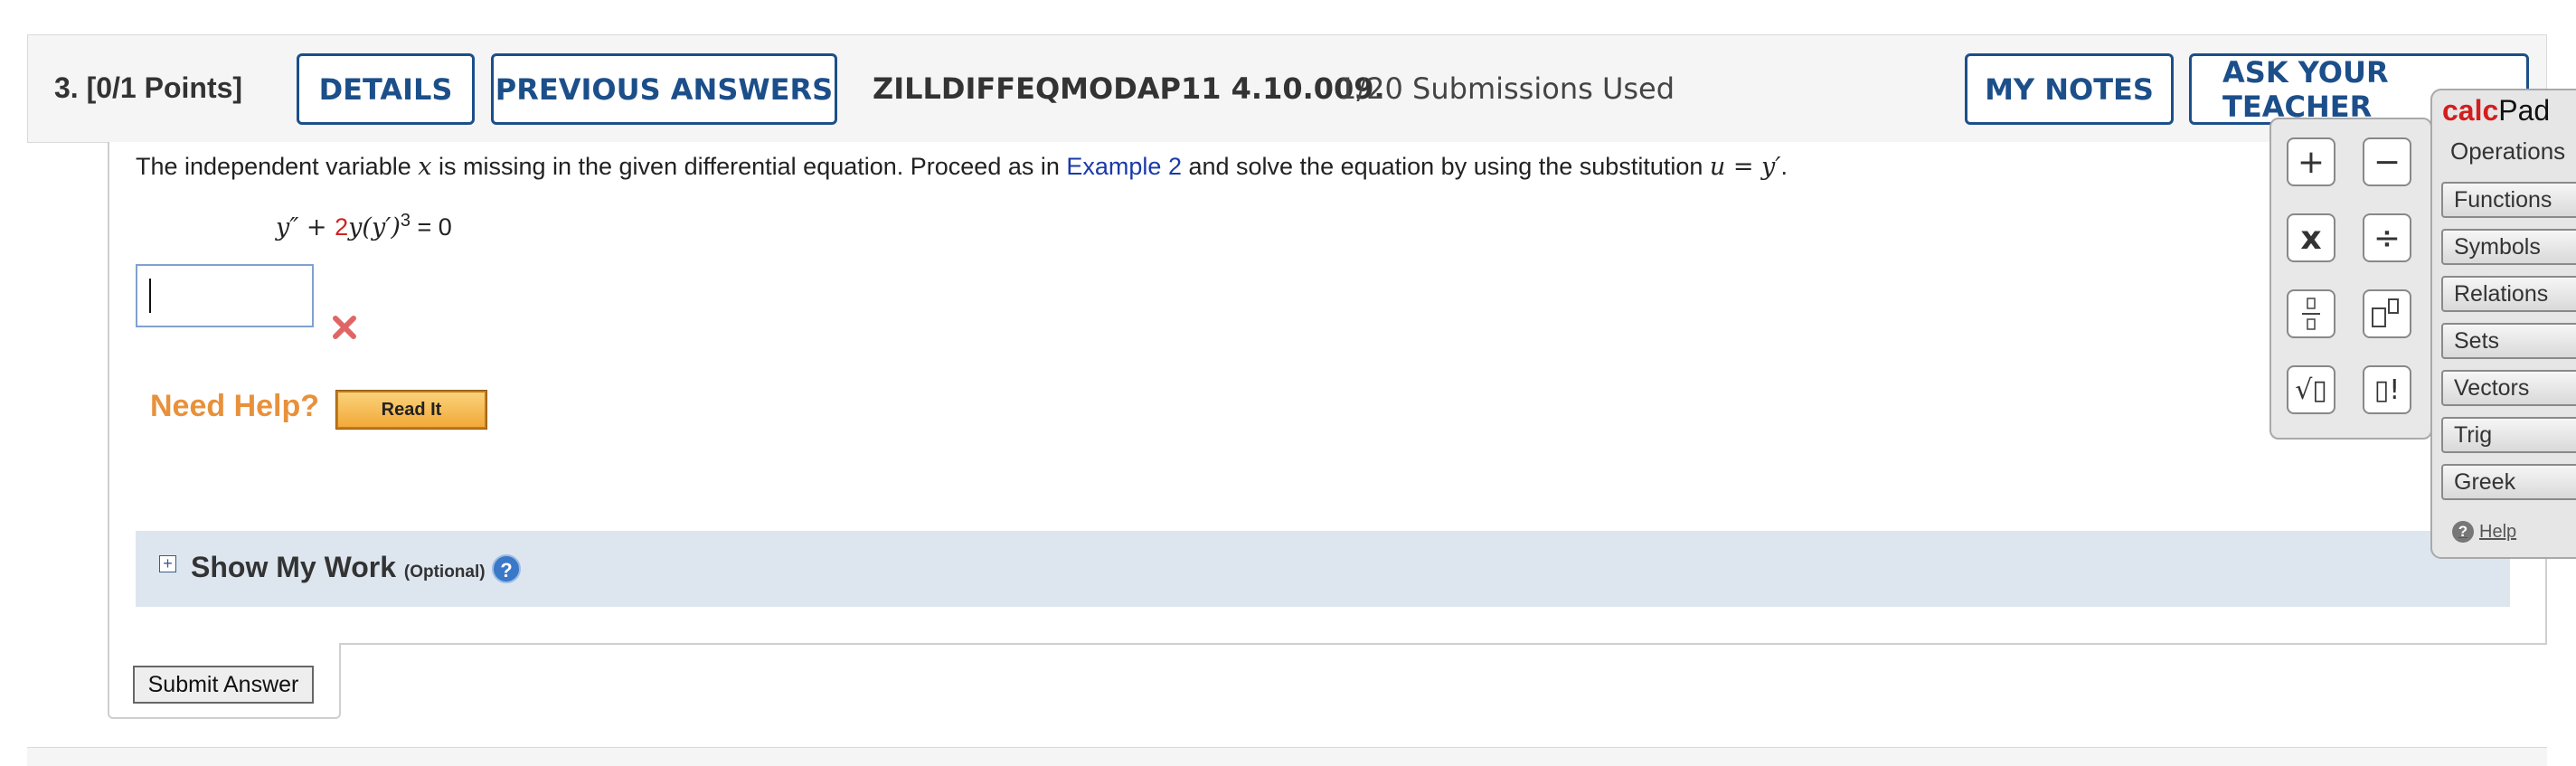 This screenshot has height=766, width=2576. Describe the element at coordinates (2497, 532) in the screenshot. I see `calcpad-help-label: Help` at that location.